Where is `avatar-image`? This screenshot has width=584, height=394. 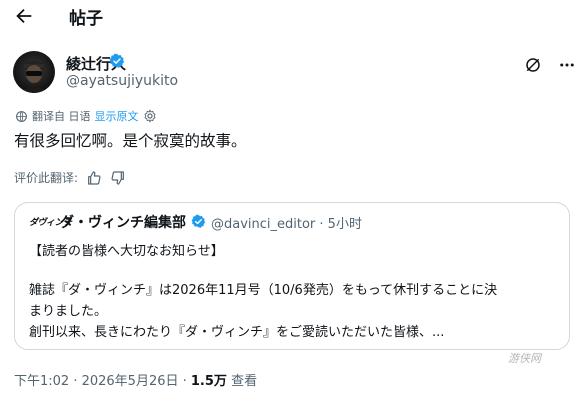
avatar-image is located at coordinates (34, 77).